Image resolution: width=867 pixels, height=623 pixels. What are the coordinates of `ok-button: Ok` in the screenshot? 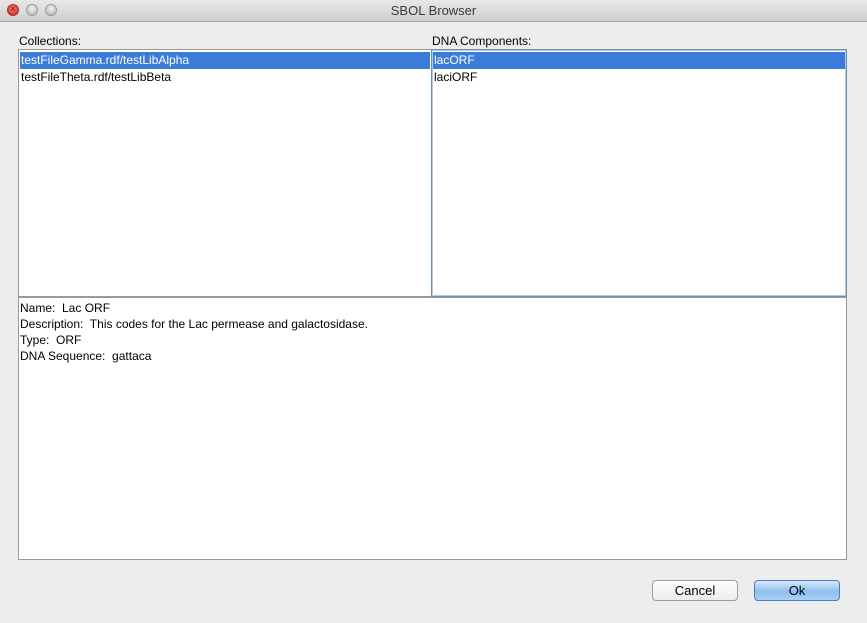 It's located at (797, 590).